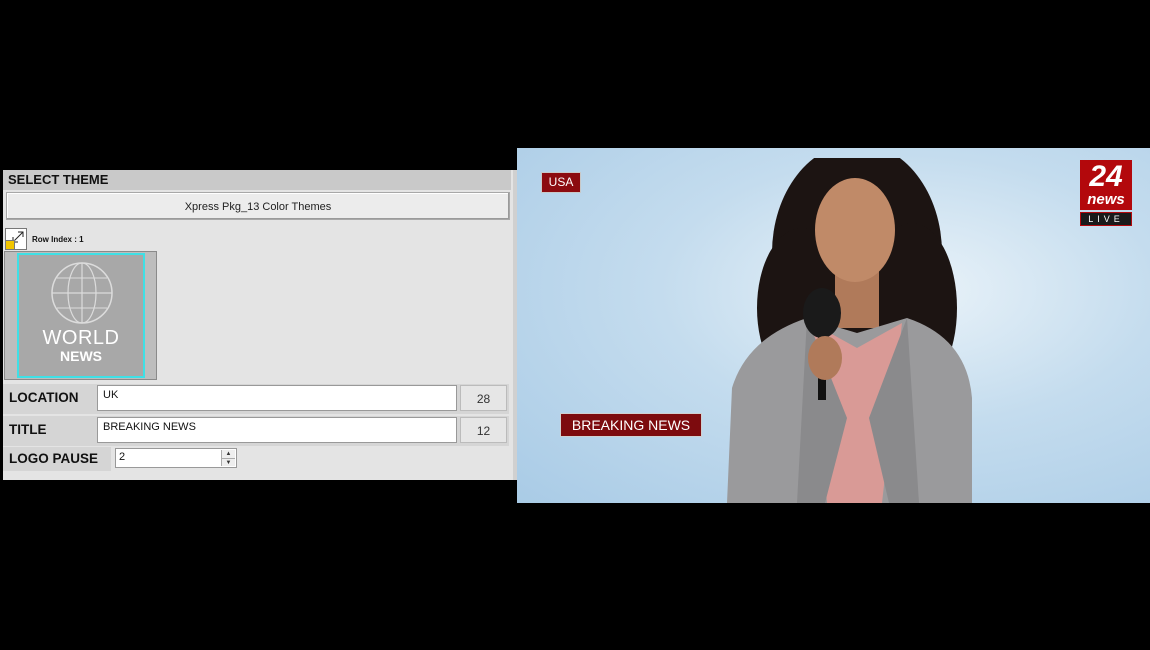  Describe the element at coordinates (54, 458) in the screenshot. I see `logo-pause-label: LOGO PAUSE` at that location.